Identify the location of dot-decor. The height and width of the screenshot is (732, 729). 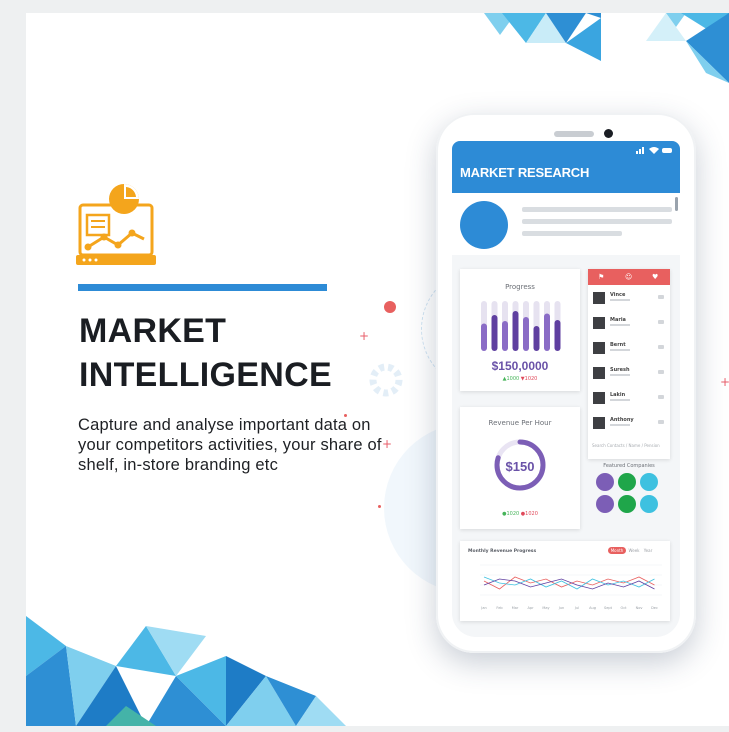
(379, 506).